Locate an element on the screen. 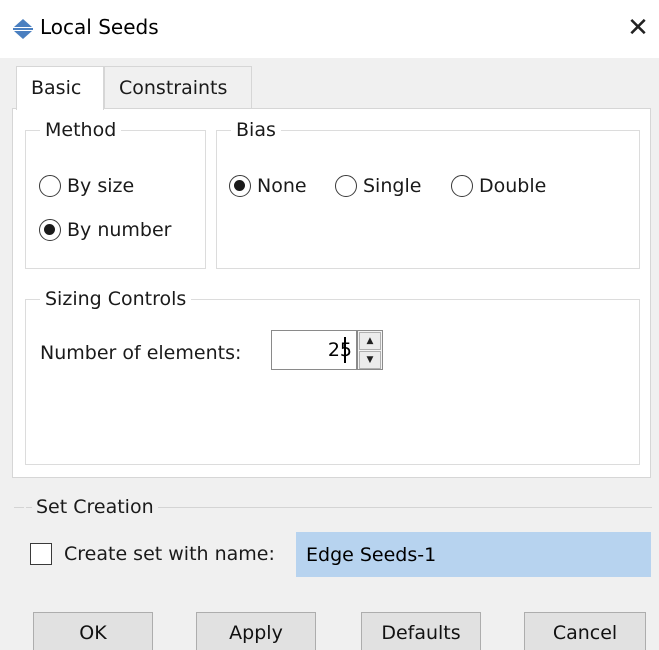  cancel-button: Cancel is located at coordinates (585, 631).